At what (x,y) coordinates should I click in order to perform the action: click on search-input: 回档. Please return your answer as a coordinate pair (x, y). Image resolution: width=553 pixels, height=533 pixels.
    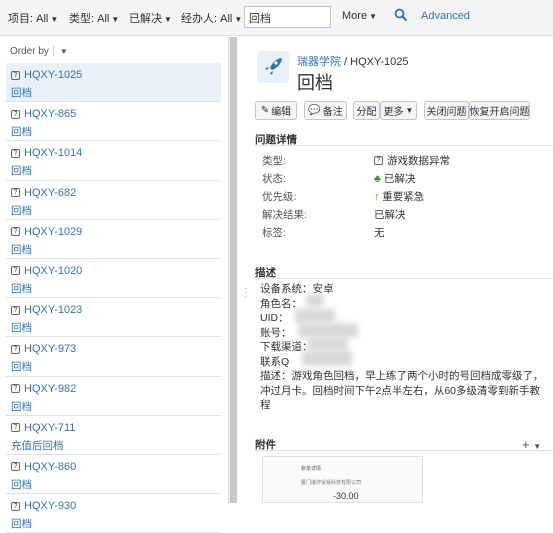
    Looking at the image, I should click on (287, 17).